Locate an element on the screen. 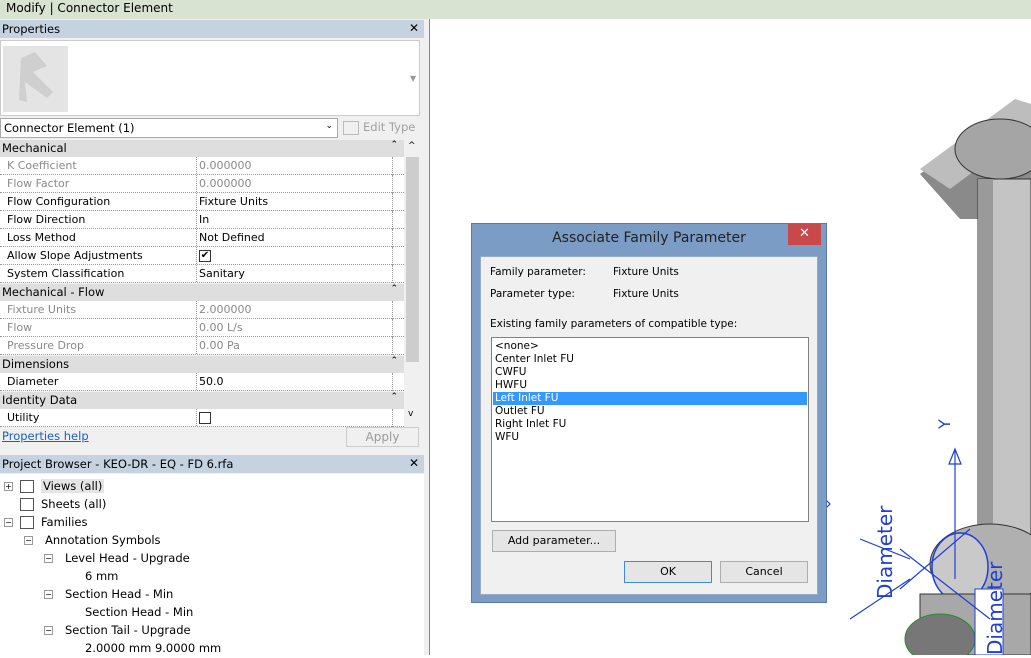 The height and width of the screenshot is (658, 1031). list-item: <none> is located at coordinates (650, 346).